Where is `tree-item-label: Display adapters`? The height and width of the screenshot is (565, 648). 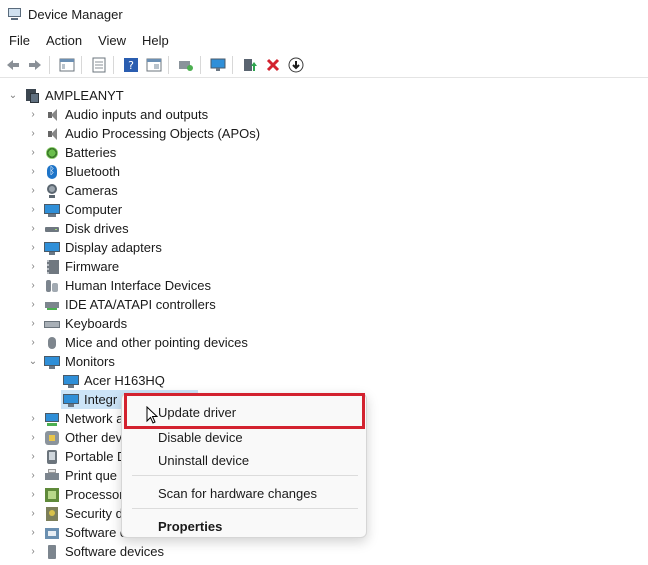
tree-item-label: Display adapters is located at coordinates (113, 247).